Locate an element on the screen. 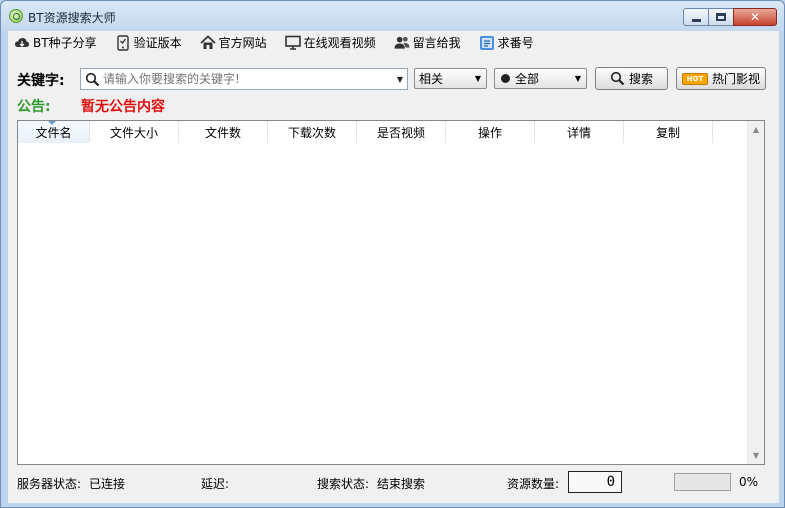  monitor-icon is located at coordinates (292, 43).